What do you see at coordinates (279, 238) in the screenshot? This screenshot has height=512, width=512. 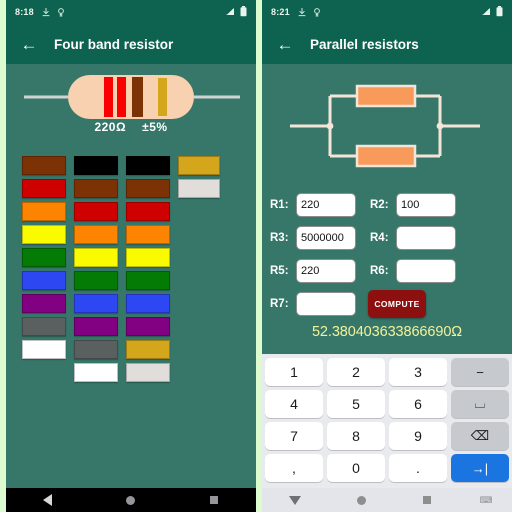 I see `r3-input-label: R3:` at bounding box center [279, 238].